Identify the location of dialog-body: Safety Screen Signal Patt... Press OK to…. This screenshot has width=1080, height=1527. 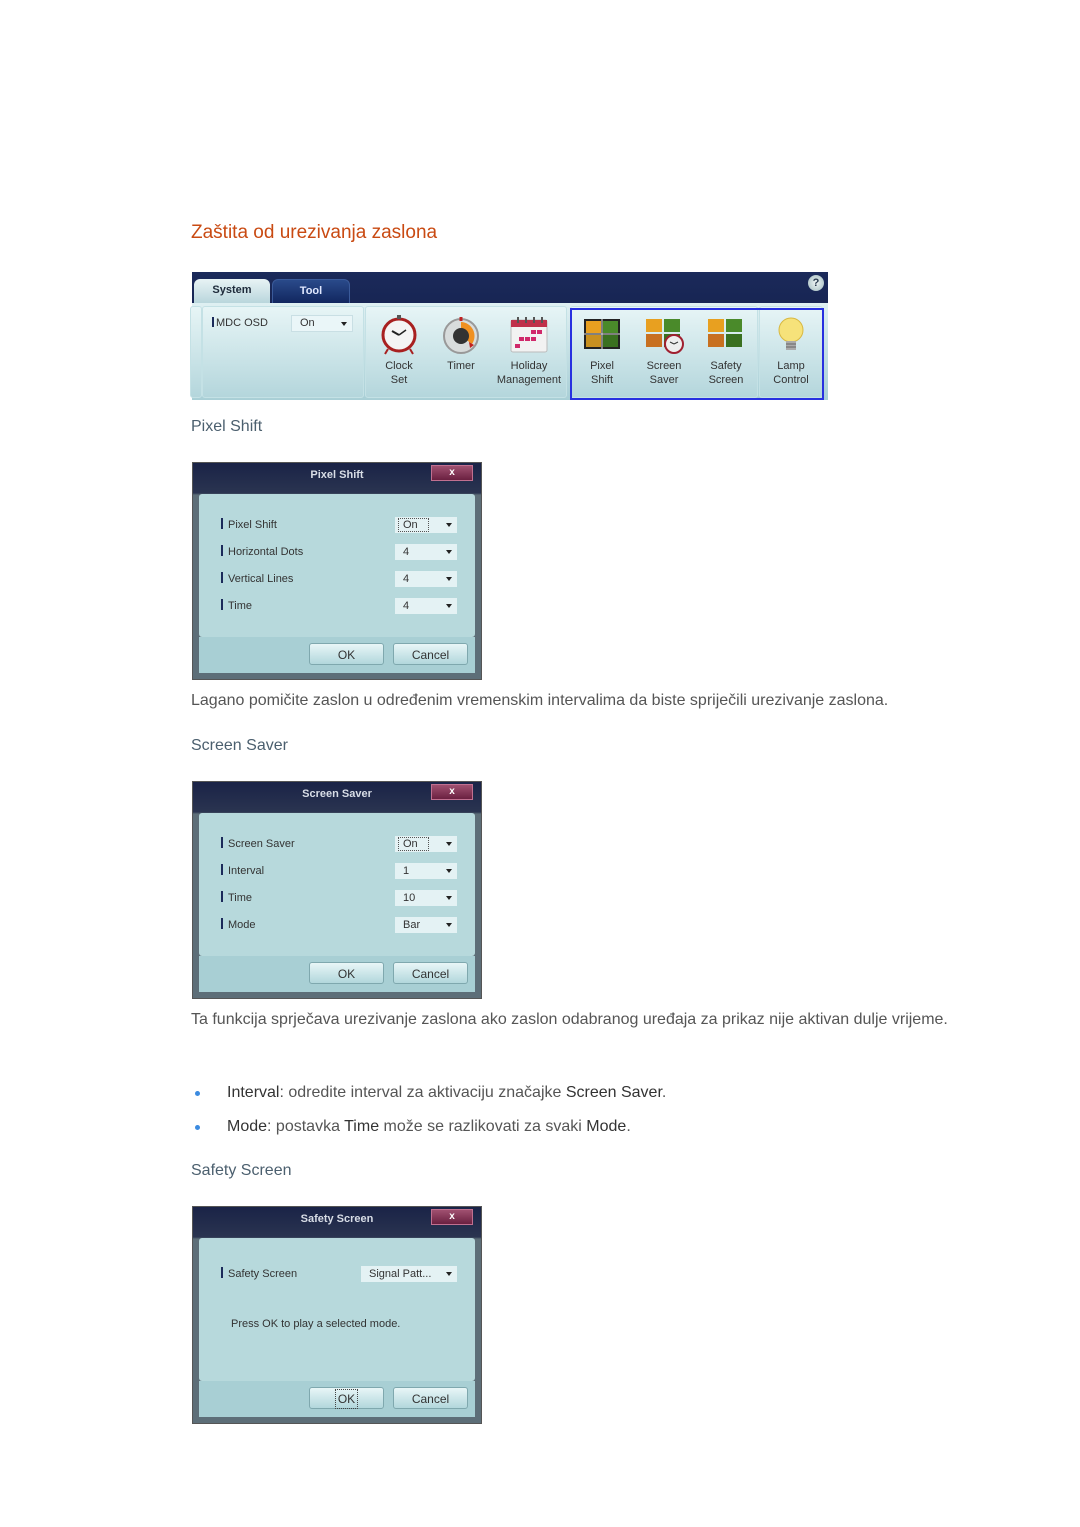
(337, 1309).